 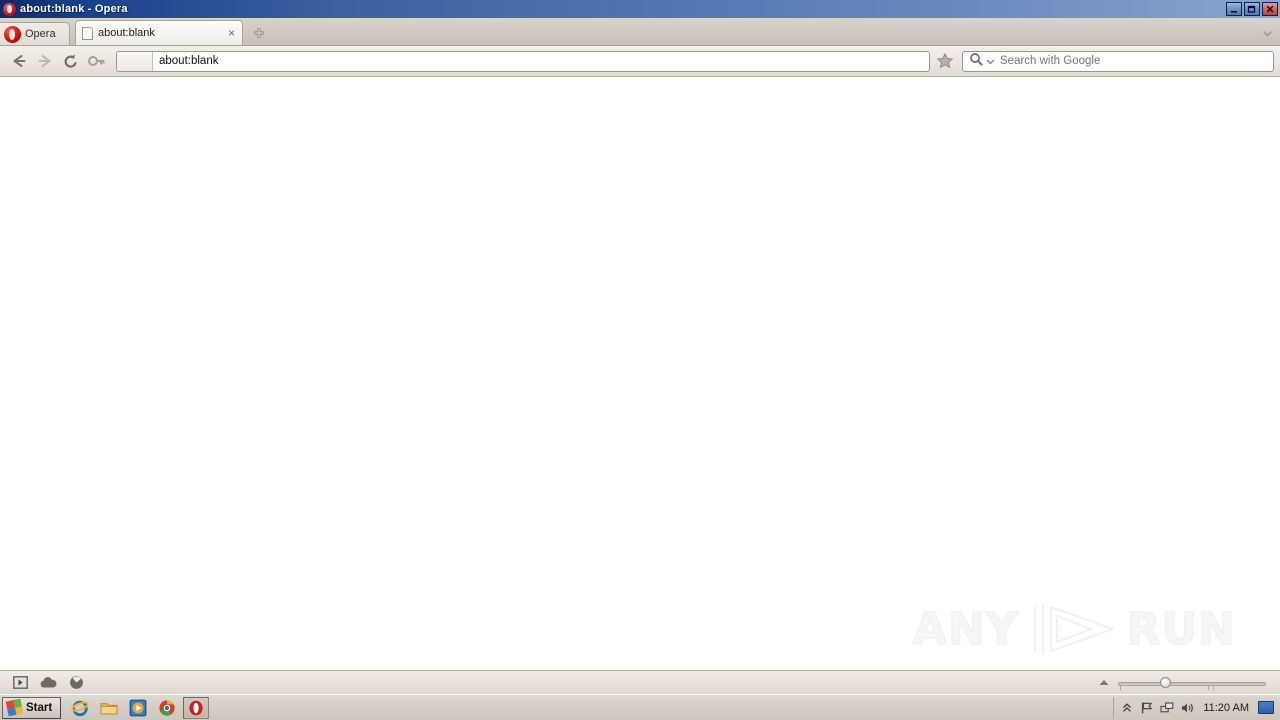 I want to click on quick-launch-bar, so click(x=138, y=707).